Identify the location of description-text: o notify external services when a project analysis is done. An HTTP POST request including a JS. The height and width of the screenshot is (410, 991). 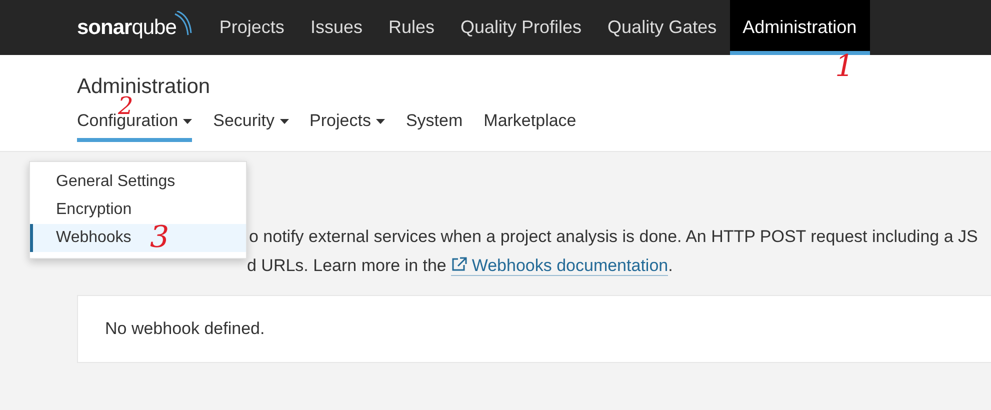
(613, 237).